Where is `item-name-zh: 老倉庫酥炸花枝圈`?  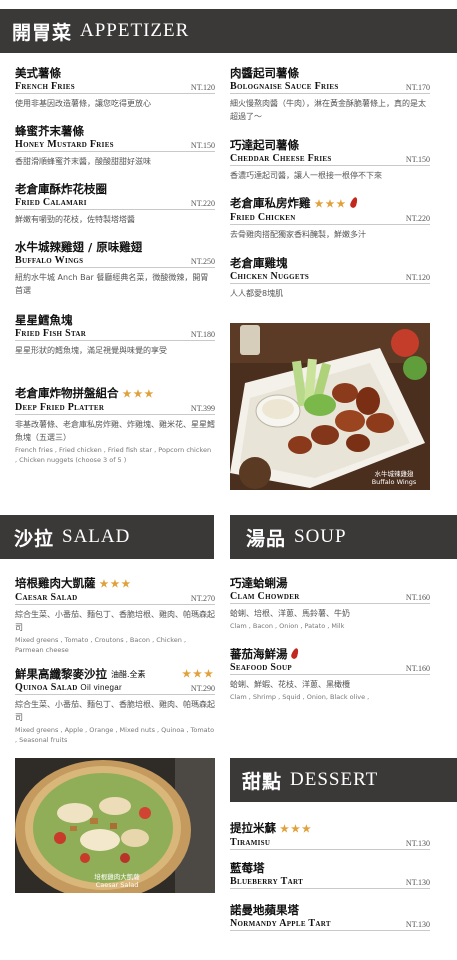 item-name-zh: 老倉庫酥炸花枝圈 is located at coordinates (61, 189).